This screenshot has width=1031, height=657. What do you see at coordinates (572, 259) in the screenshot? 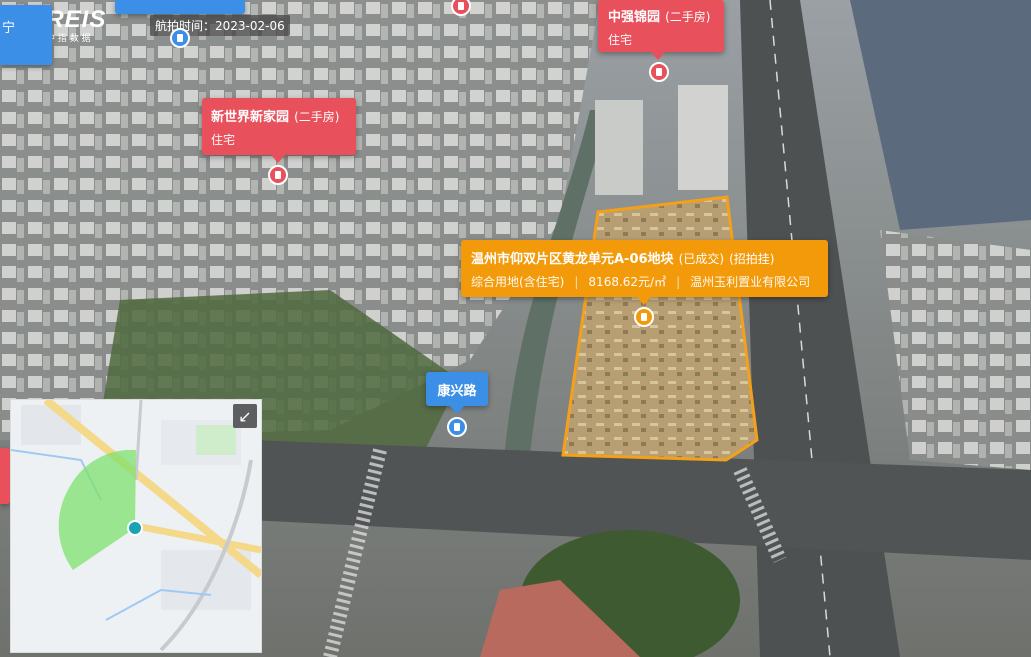
I see `parcel-name: 温州市仰双片区黄龙单元A-06地块` at bounding box center [572, 259].